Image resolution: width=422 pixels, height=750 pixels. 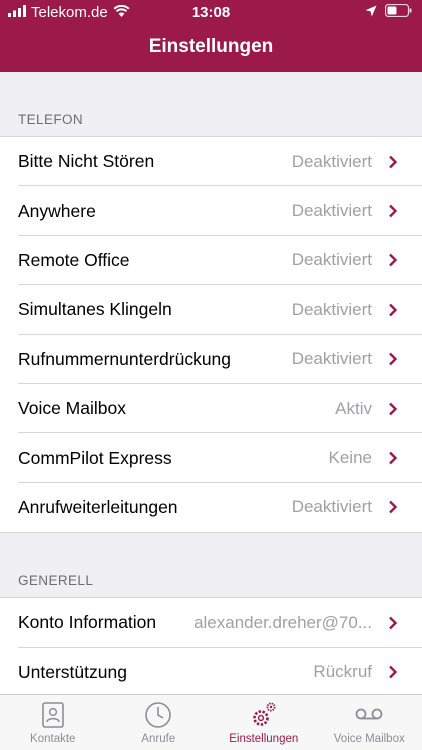 I want to click on tab-einstellungen: Einstellungen, so click(x=264, y=722).